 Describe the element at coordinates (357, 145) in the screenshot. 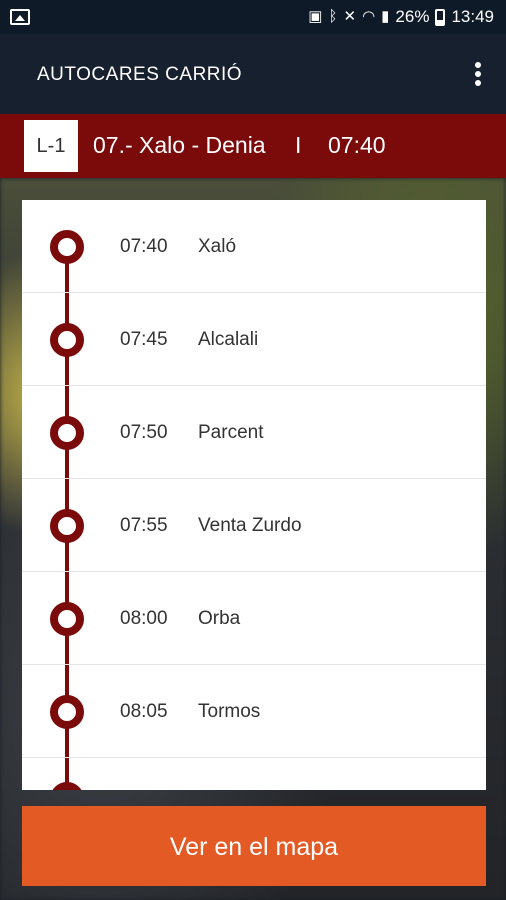

I see `route-departure-time: 07:40` at that location.